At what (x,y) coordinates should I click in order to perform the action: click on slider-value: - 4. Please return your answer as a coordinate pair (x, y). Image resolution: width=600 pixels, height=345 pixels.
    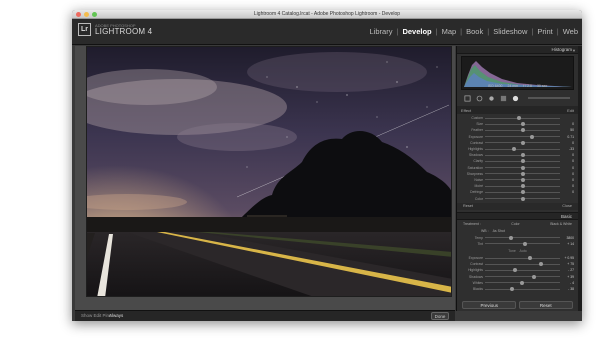
    Looking at the image, I should click on (567, 283).